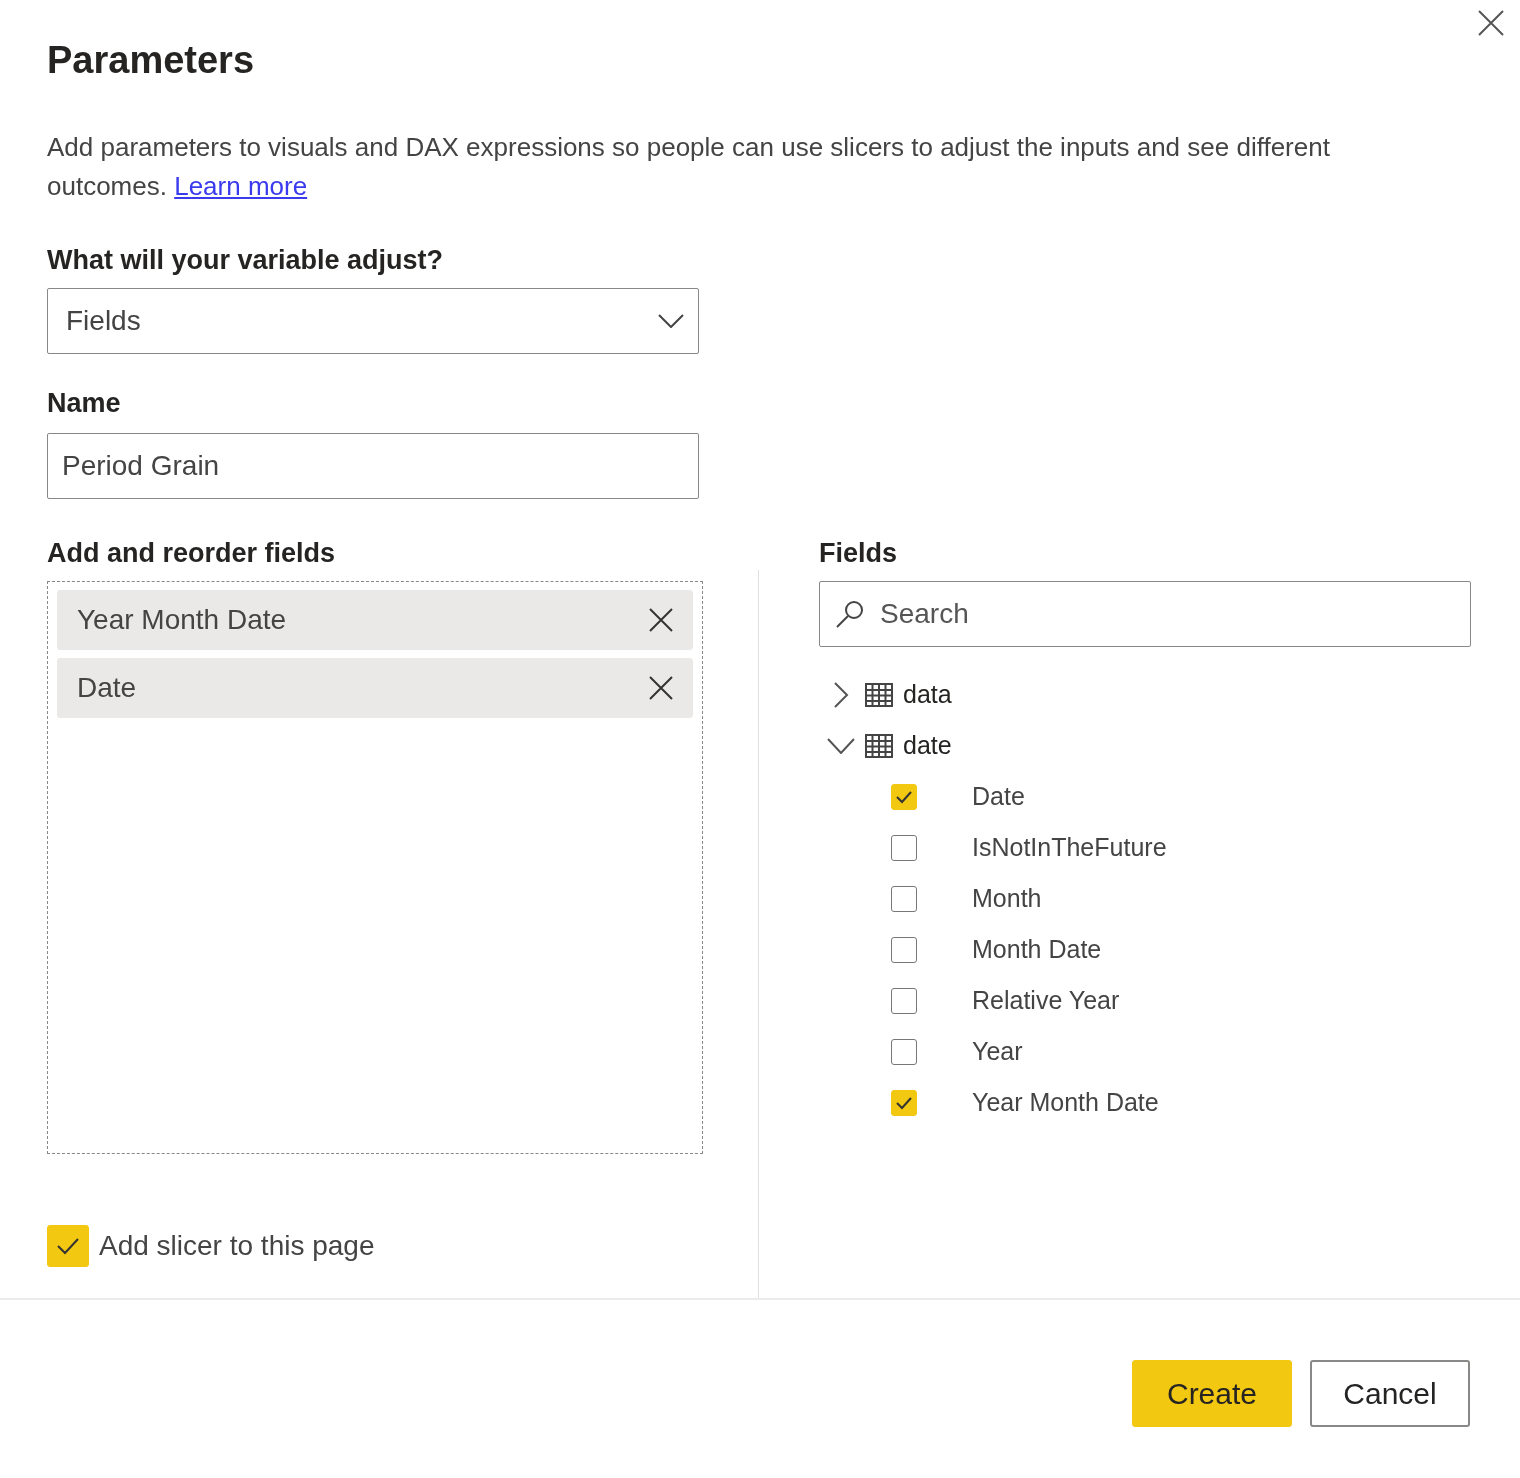  I want to click on cancel-button: Cancel, so click(1390, 1393).